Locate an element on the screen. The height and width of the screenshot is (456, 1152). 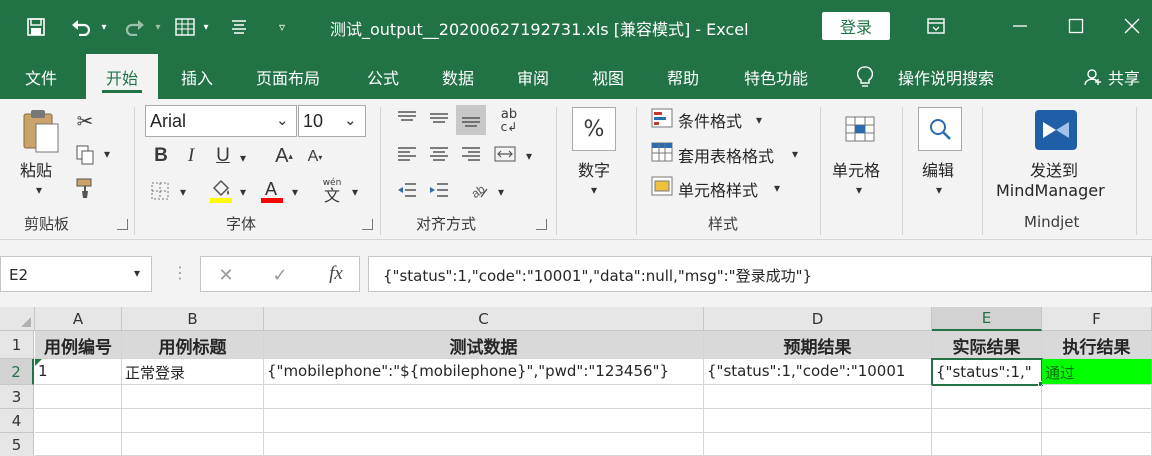
share-button: 共享 is located at coordinates (1130, 76).